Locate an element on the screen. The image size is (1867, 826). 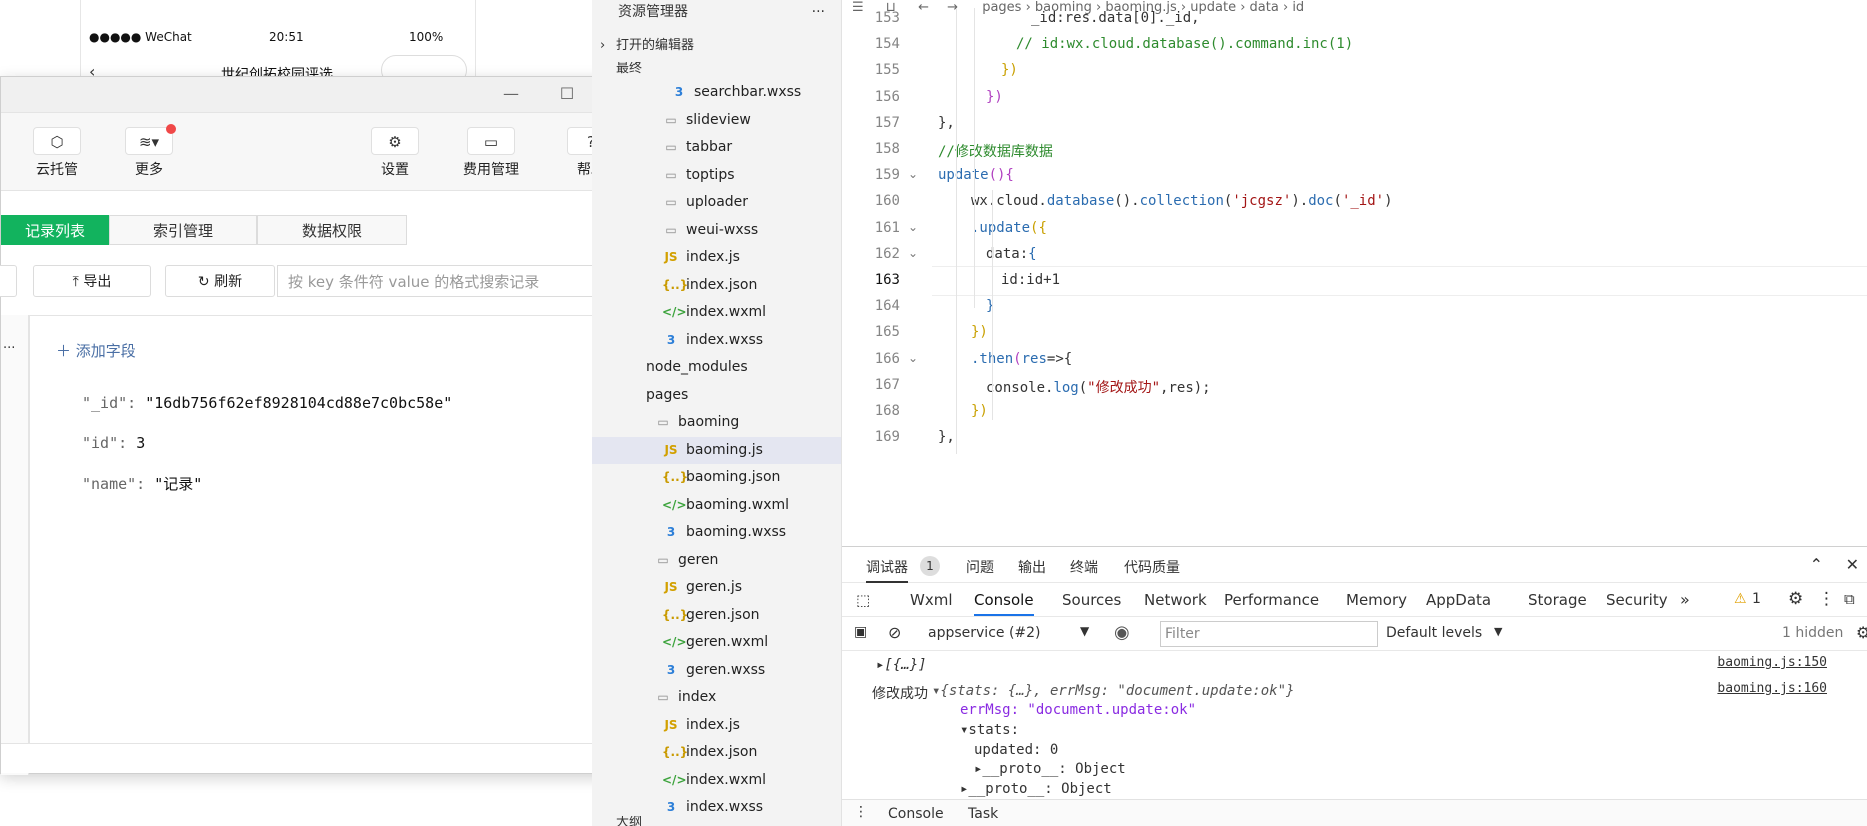
devtools-tab: Memory is located at coordinates (1376, 600).